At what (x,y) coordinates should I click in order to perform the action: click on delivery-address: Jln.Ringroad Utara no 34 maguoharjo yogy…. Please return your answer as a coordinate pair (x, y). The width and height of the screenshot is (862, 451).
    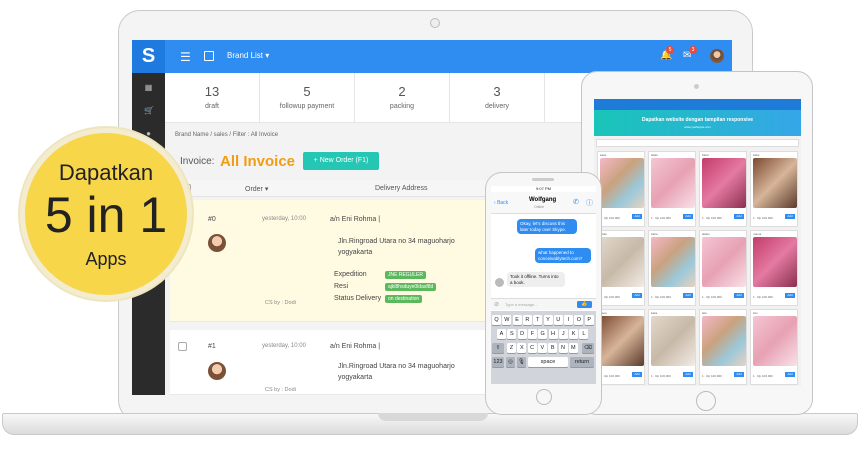
    Looking at the image, I should click on (396, 247).